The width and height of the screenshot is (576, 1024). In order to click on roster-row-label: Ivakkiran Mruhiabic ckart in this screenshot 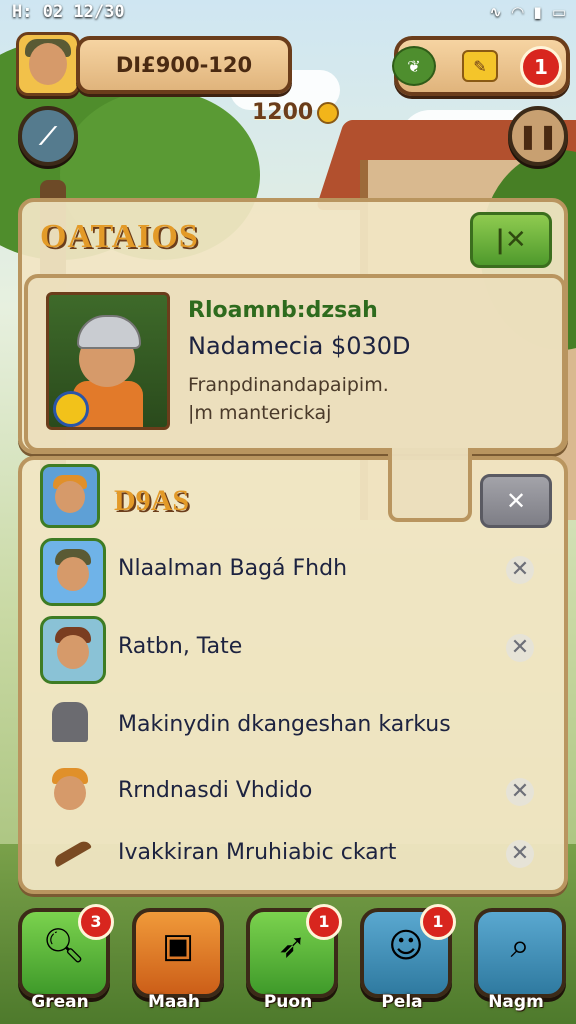, I will do `click(257, 852)`.